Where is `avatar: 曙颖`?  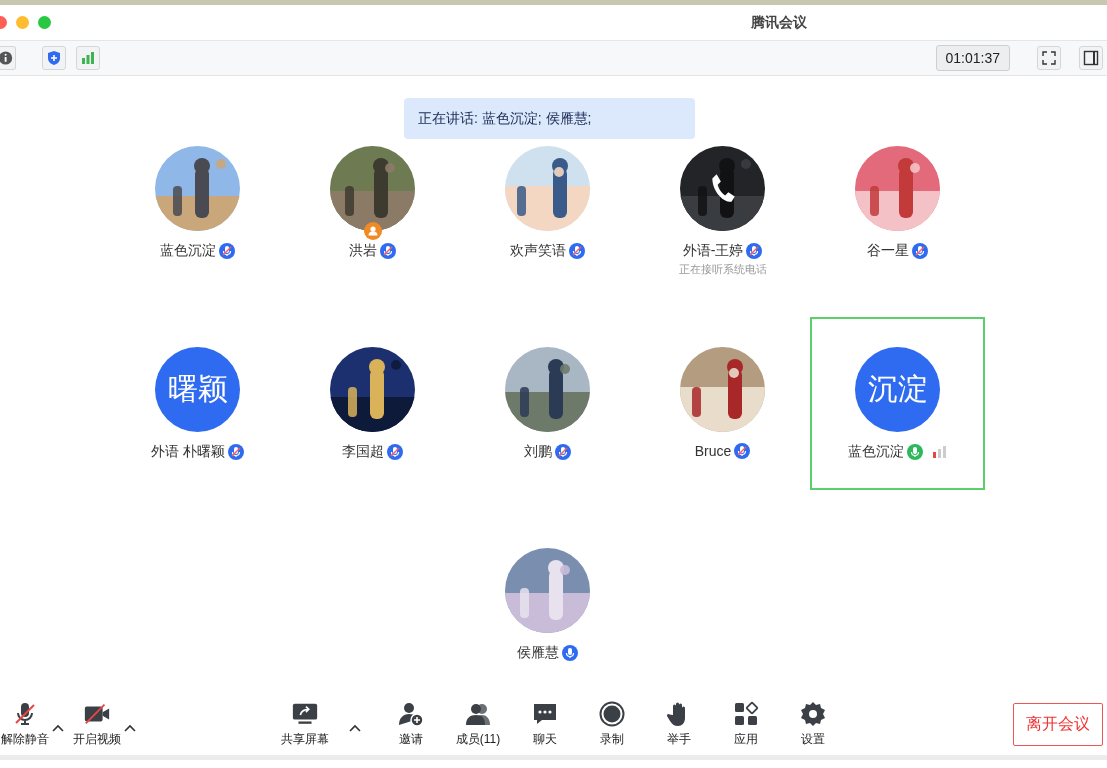 avatar: 曙颖 is located at coordinates (197, 389).